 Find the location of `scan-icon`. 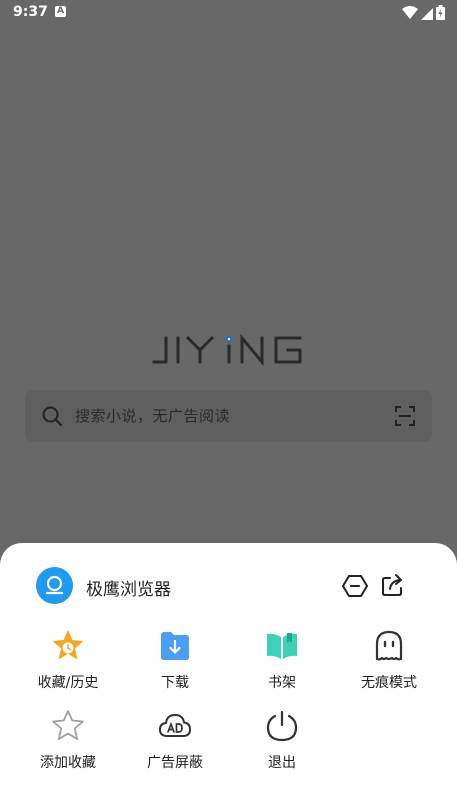

scan-icon is located at coordinates (405, 416).